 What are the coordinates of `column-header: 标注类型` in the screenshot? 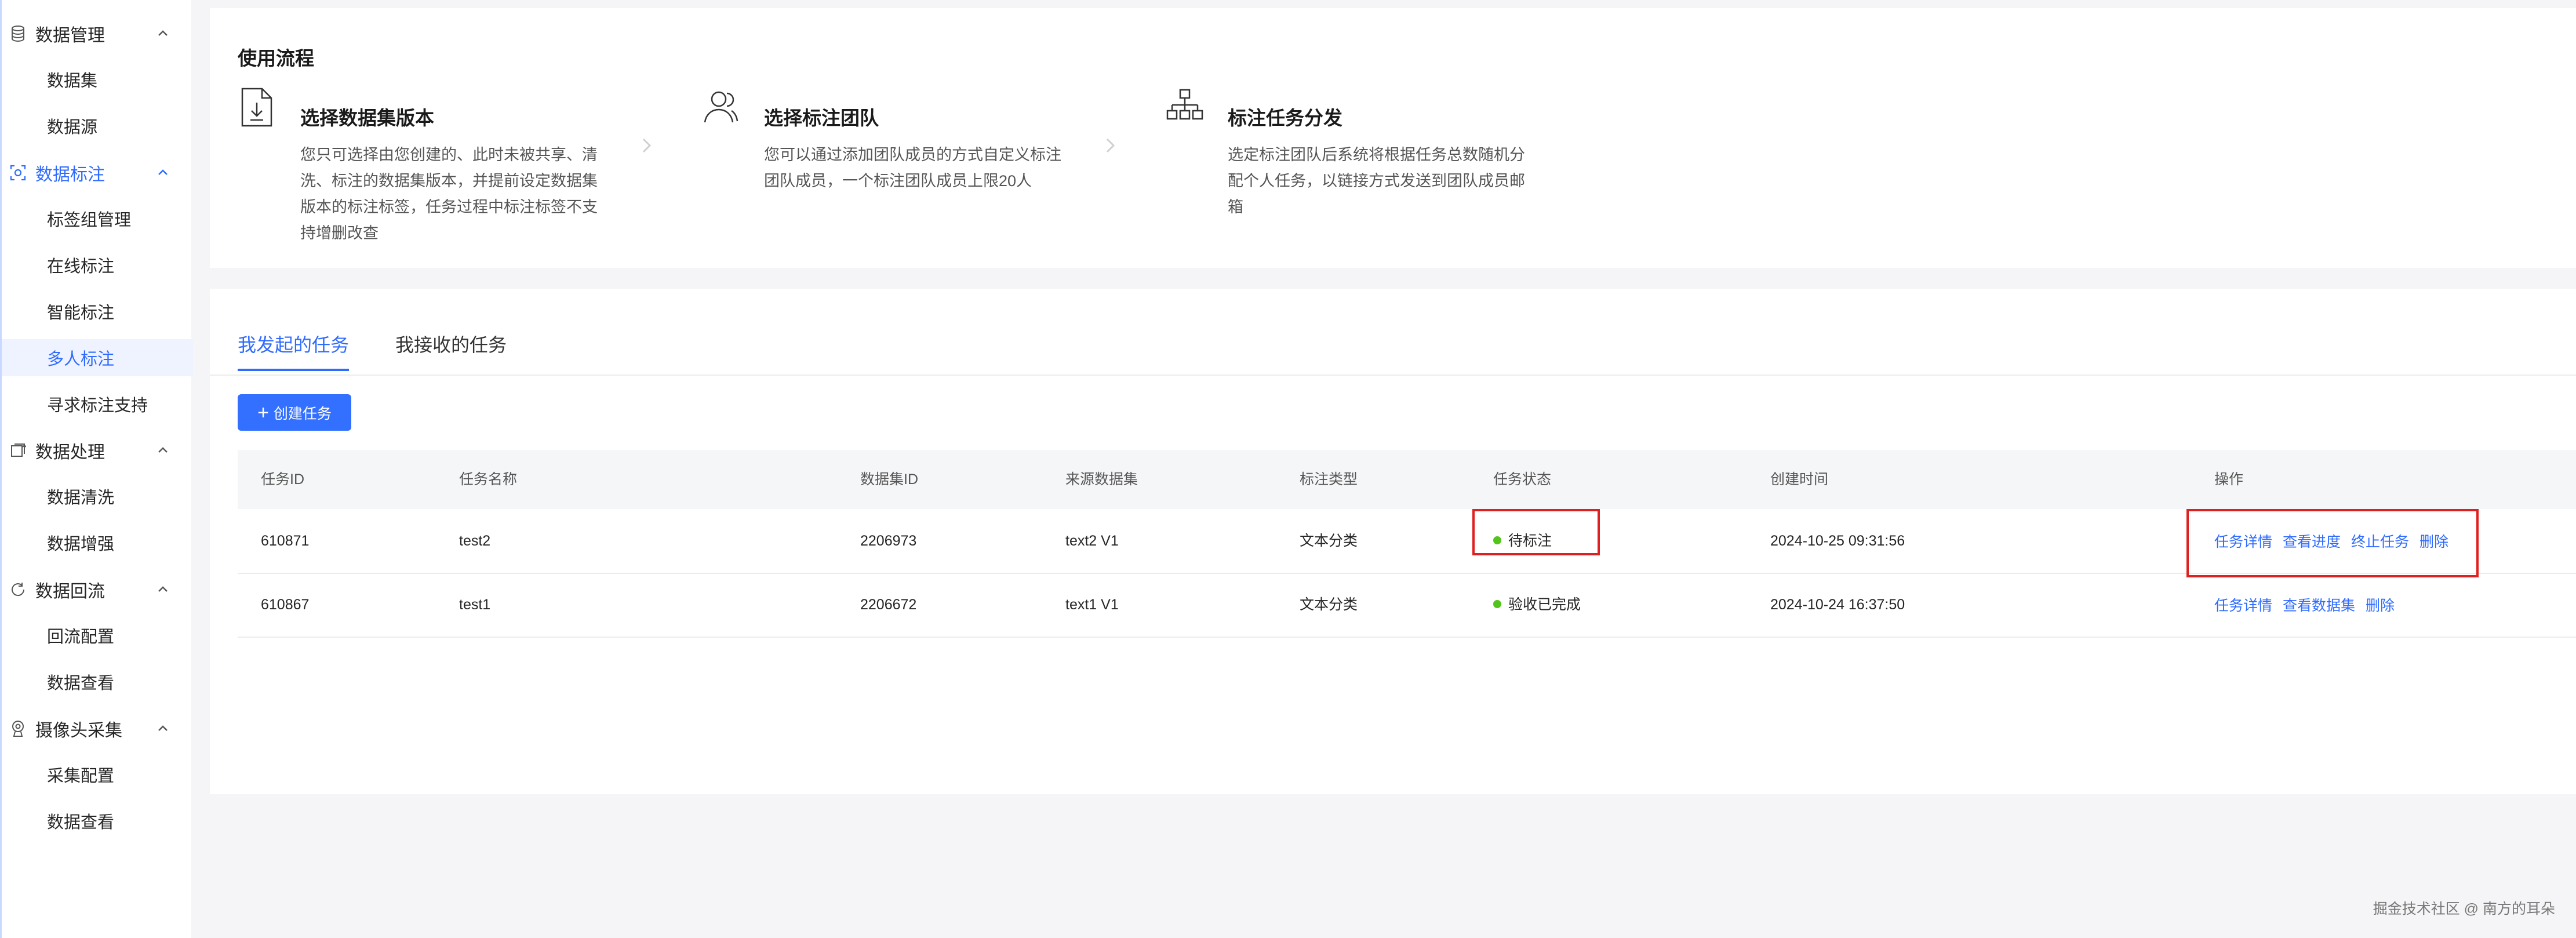 It's located at (1329, 480).